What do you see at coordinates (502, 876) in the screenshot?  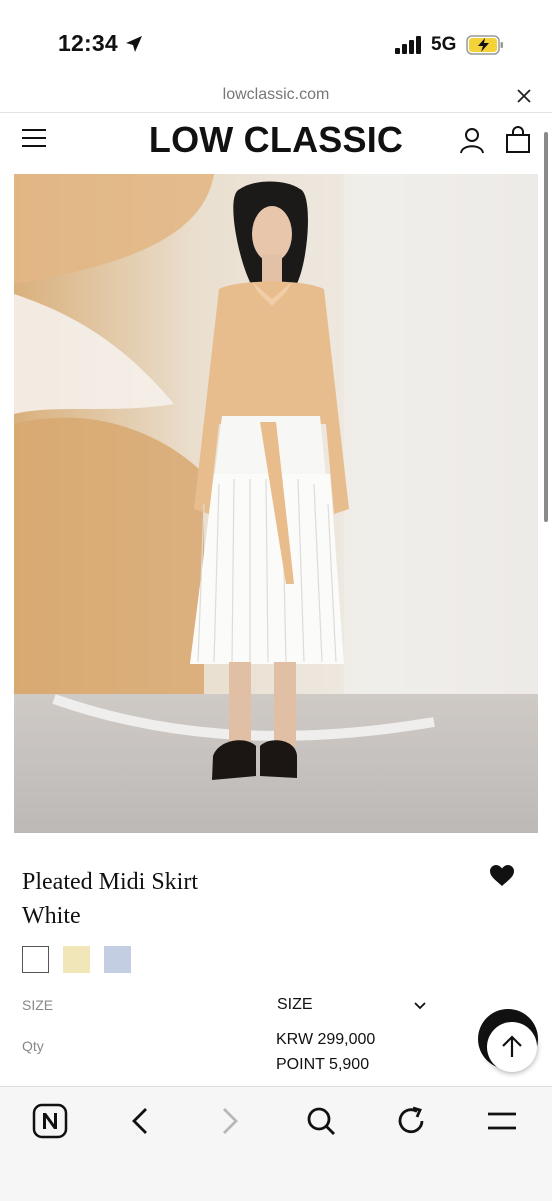 I see `wishlist-heart-icon` at bounding box center [502, 876].